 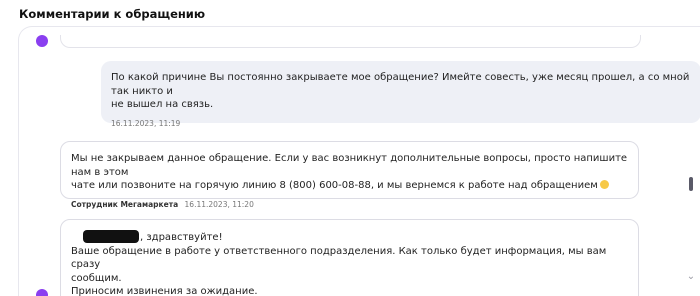 I want to click on previous-message-bubble, so click(x=350, y=41).